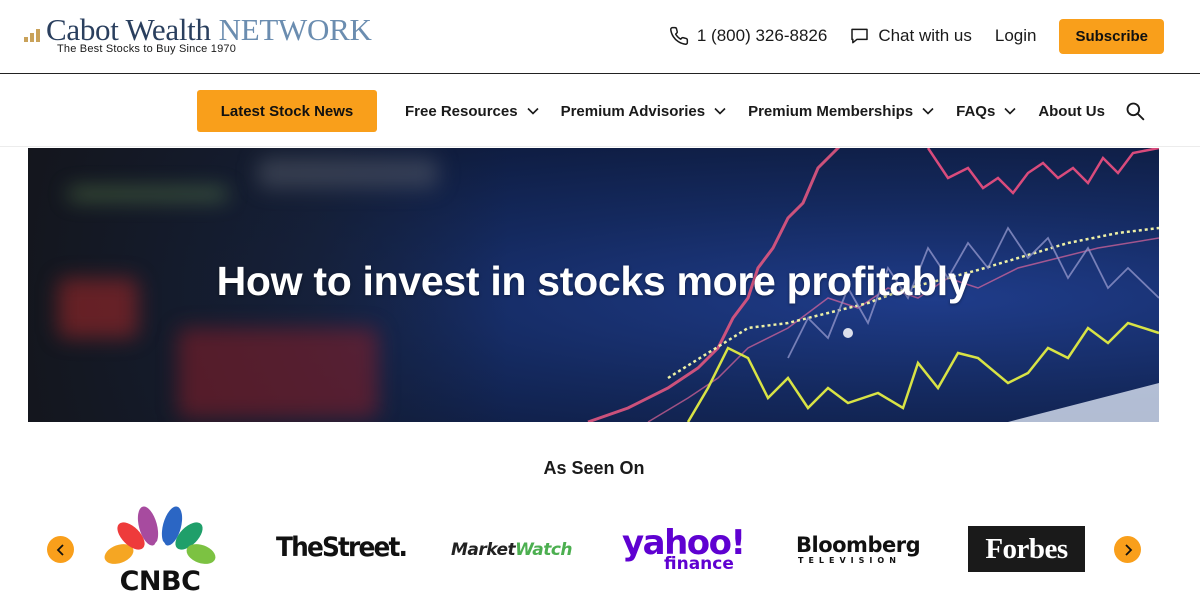 The width and height of the screenshot is (1200, 612). What do you see at coordinates (925, 35) in the screenshot?
I see `chat-label: Chat with us` at bounding box center [925, 35].